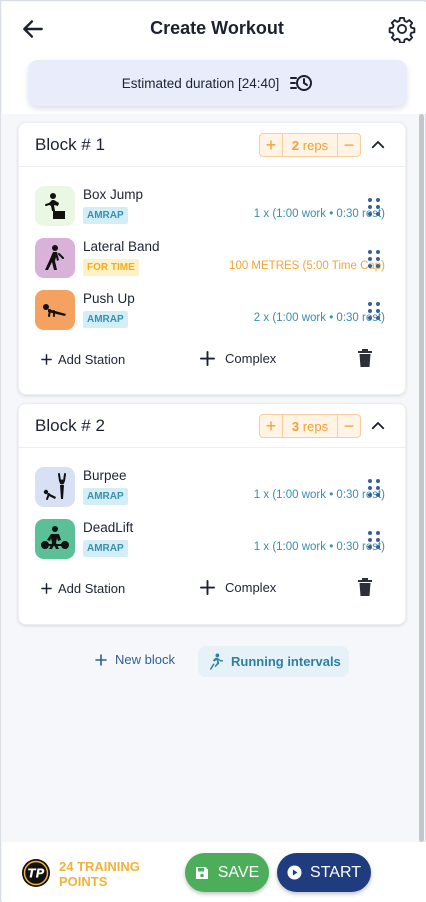 The width and height of the screenshot is (426, 902). Describe the element at coordinates (108, 527) in the screenshot. I see `exercise-name: DeadLift` at that location.